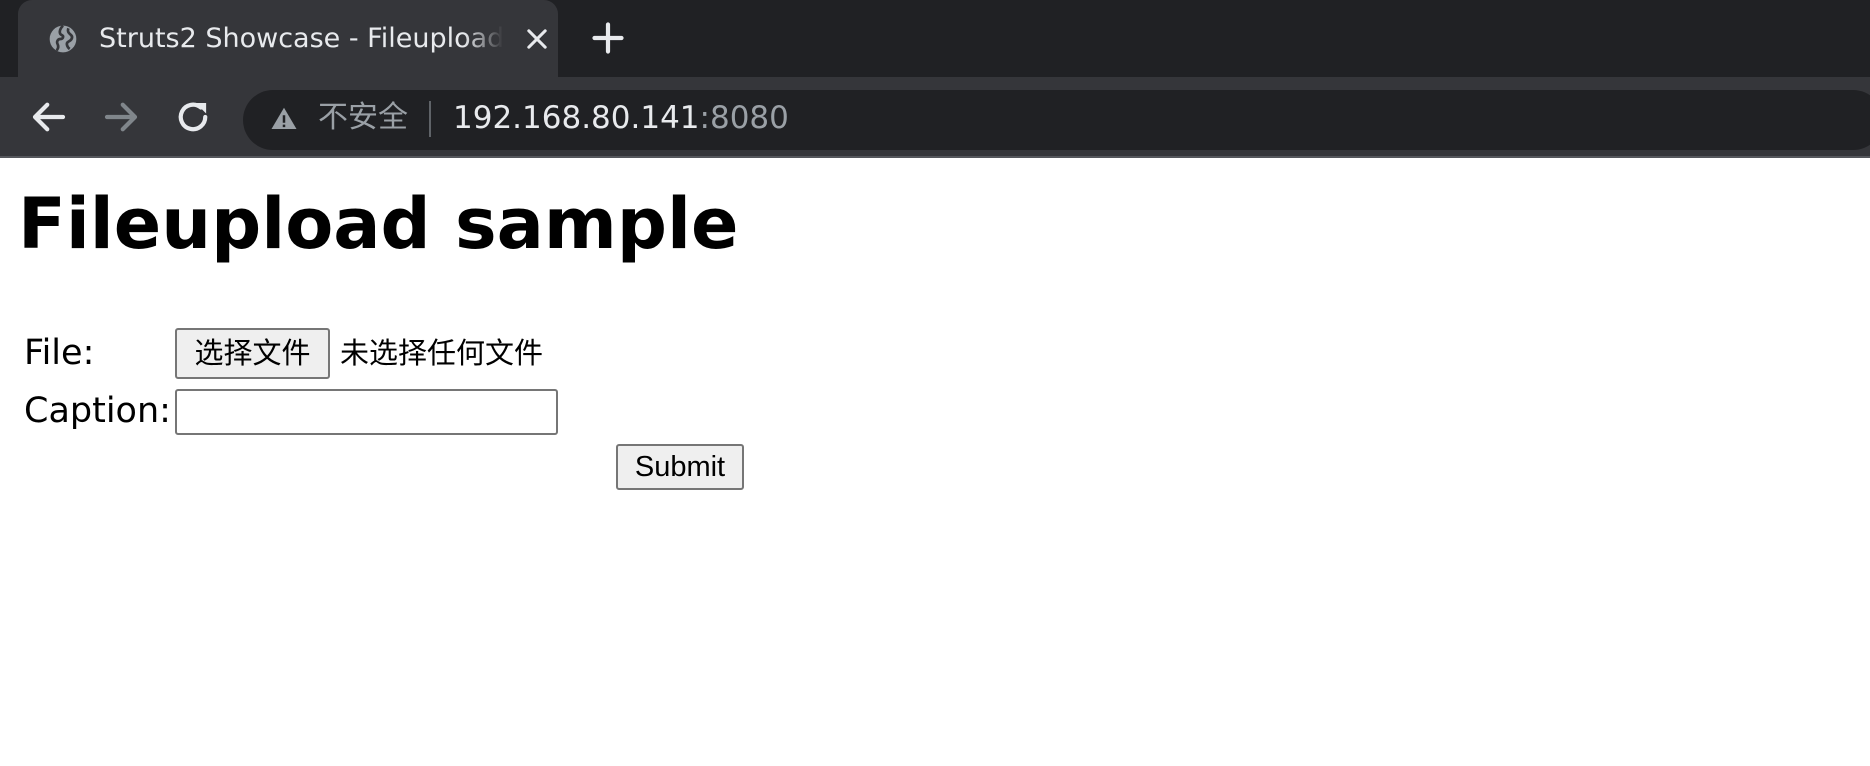 This screenshot has width=1870, height=766. Describe the element at coordinates (935, 38) in the screenshot. I see `tab-strip: Struts2 Showcase - Fileupload` at that location.